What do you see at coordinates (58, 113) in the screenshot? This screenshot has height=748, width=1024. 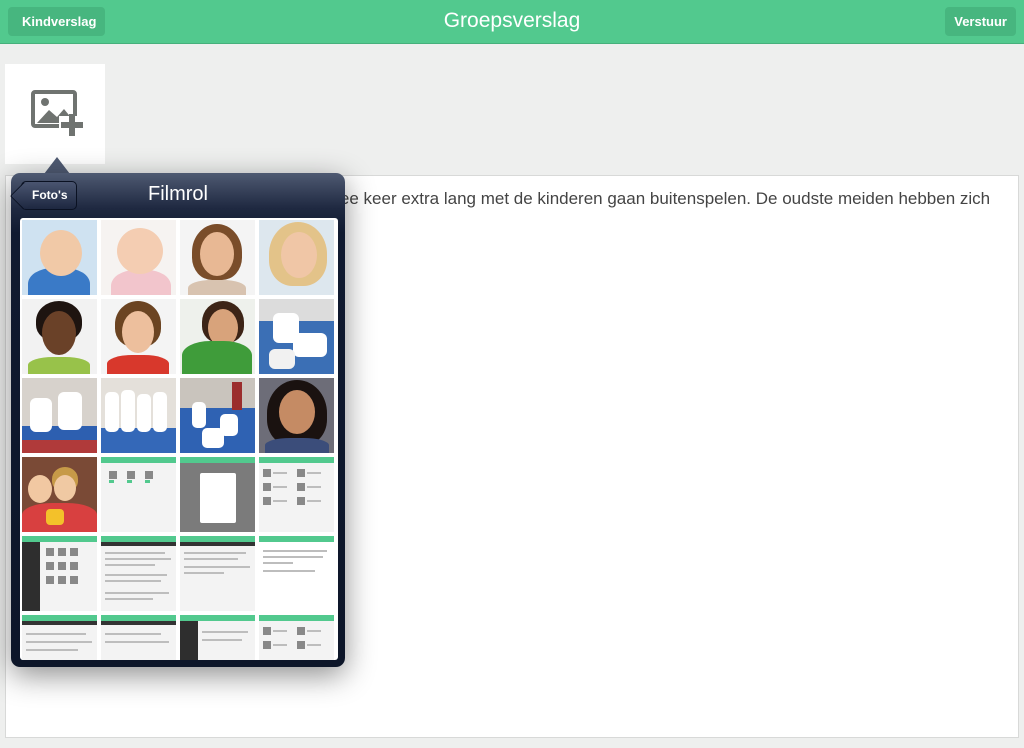 I see `add-photo-icon` at bounding box center [58, 113].